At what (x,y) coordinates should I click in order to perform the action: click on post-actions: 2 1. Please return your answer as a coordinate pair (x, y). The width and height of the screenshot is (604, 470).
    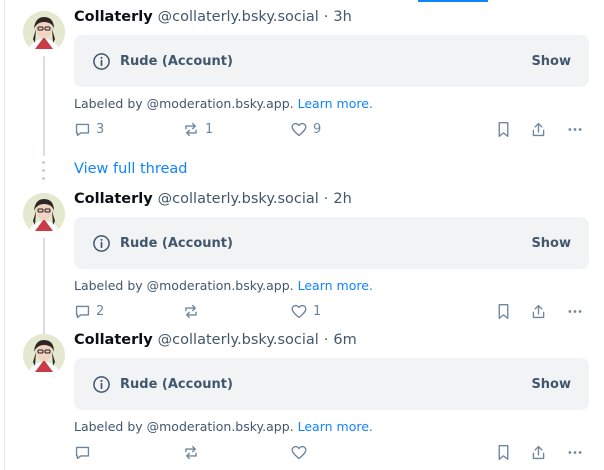
    Looking at the image, I should click on (334, 311).